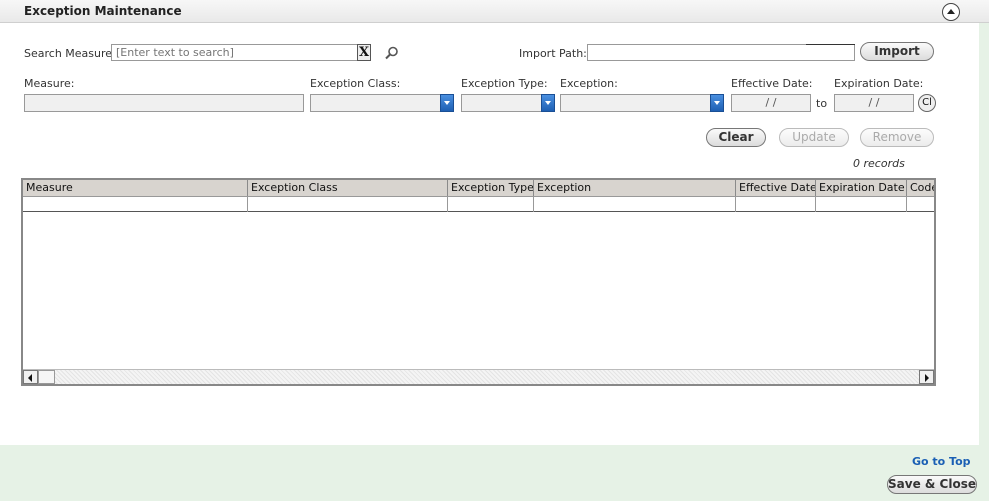 Image resolution: width=989 pixels, height=501 pixels. Describe the element at coordinates (920, 188) in the screenshot. I see `column-header-code: Code` at that location.